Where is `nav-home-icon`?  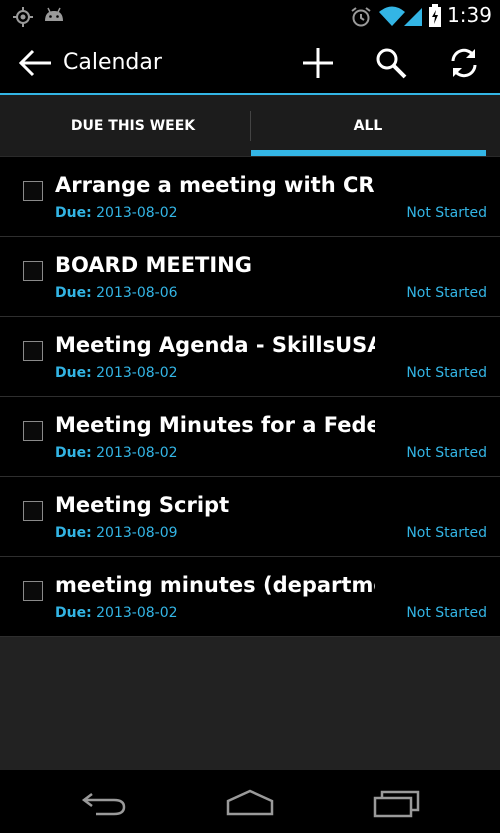 nav-home-icon is located at coordinates (250, 803).